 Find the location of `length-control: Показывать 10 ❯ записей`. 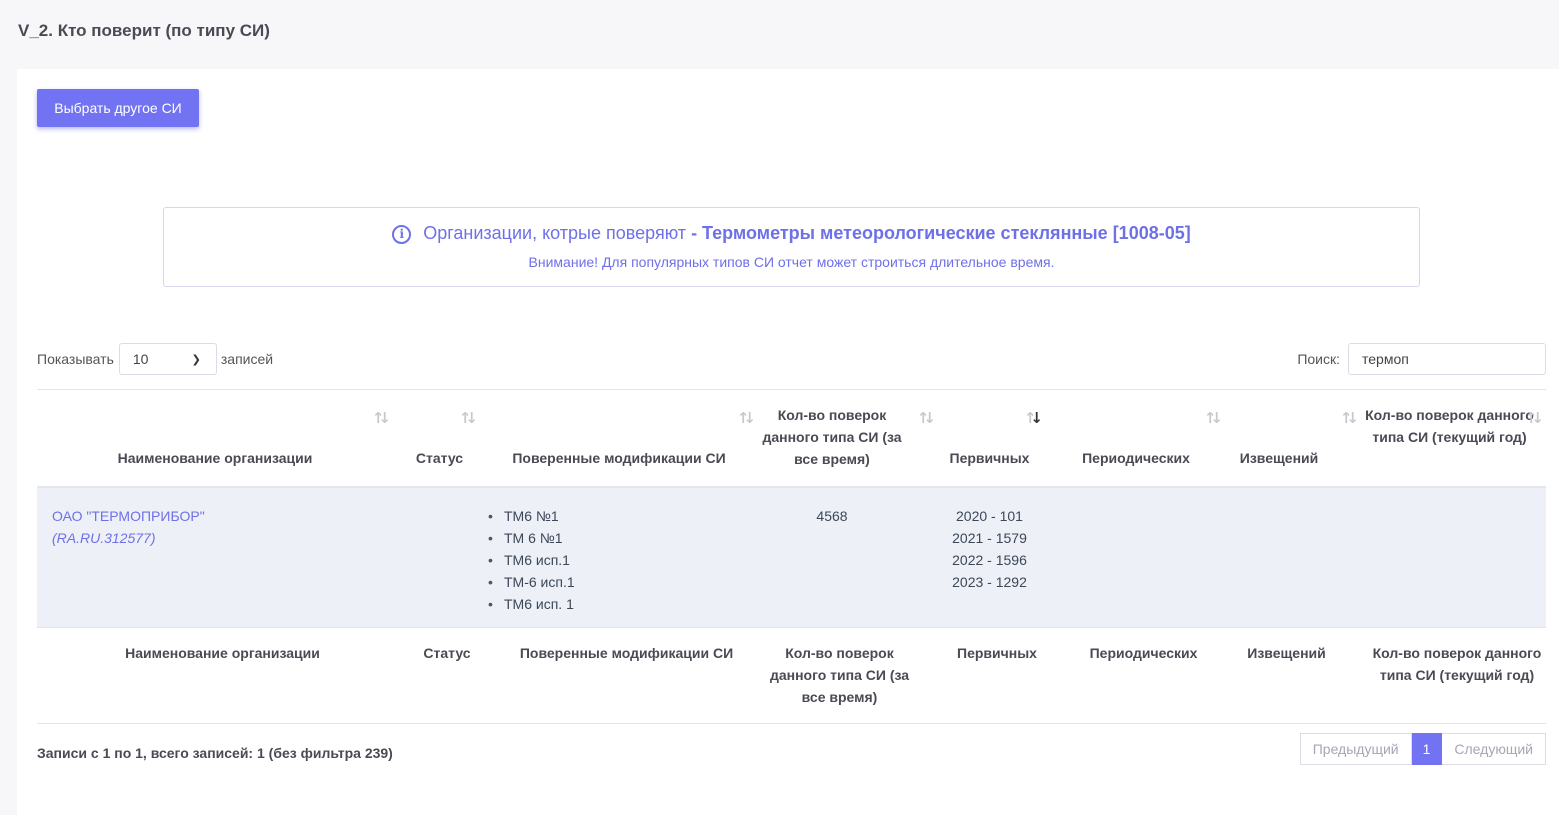

length-control: Показывать 10 ❯ записей is located at coordinates (155, 359).